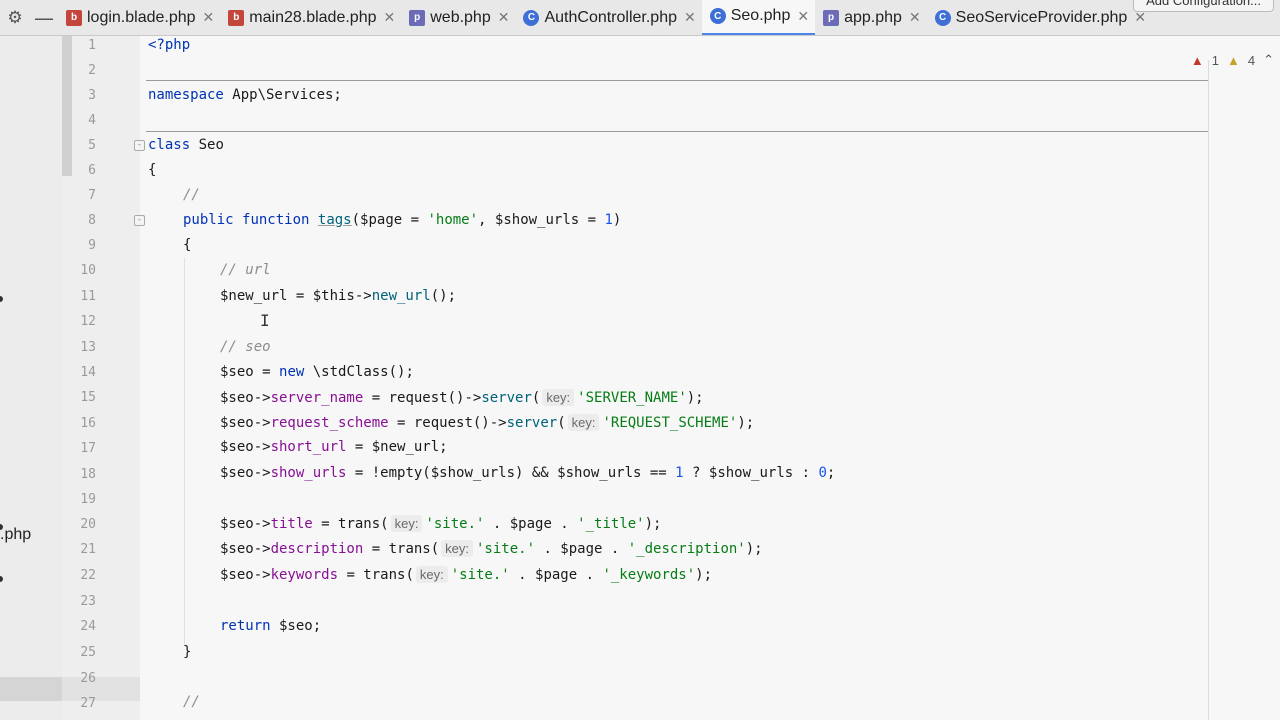 This screenshot has height=720, width=1280. Describe the element at coordinates (1215, 60) in the screenshot. I see `error-count: 1` at that location.